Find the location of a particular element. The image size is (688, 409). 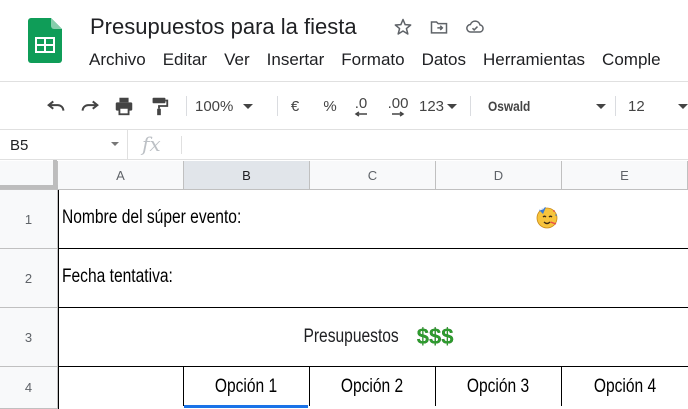

cell-a1: Nombre del súper evento: is located at coordinates (151, 218).